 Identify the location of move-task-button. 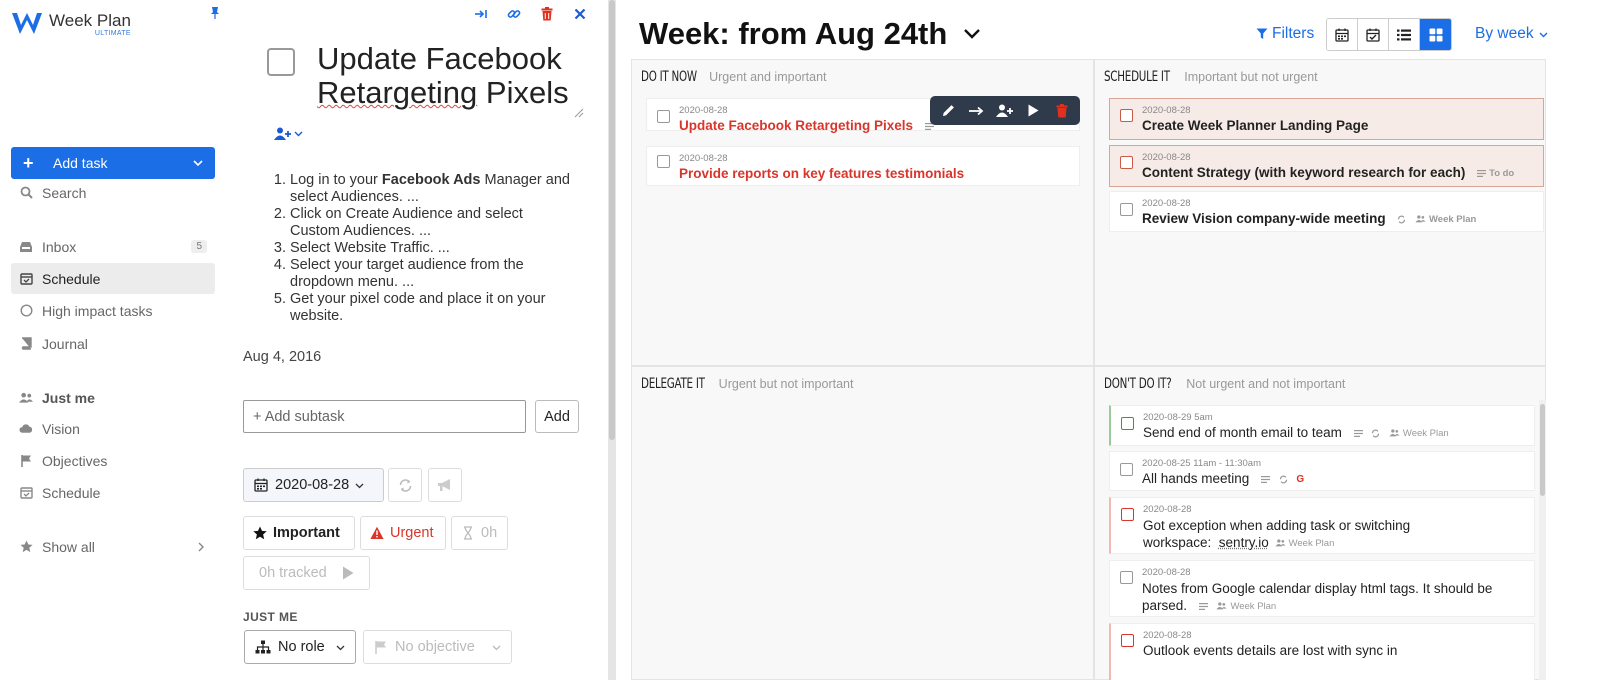
(977, 111).